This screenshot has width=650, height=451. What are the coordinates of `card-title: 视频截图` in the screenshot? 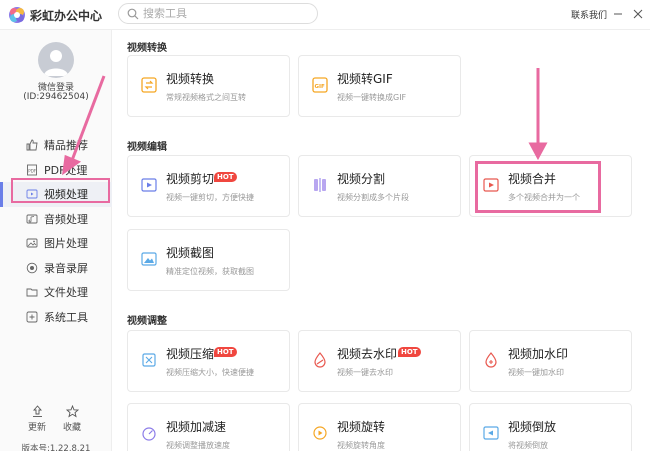 It's located at (190, 253).